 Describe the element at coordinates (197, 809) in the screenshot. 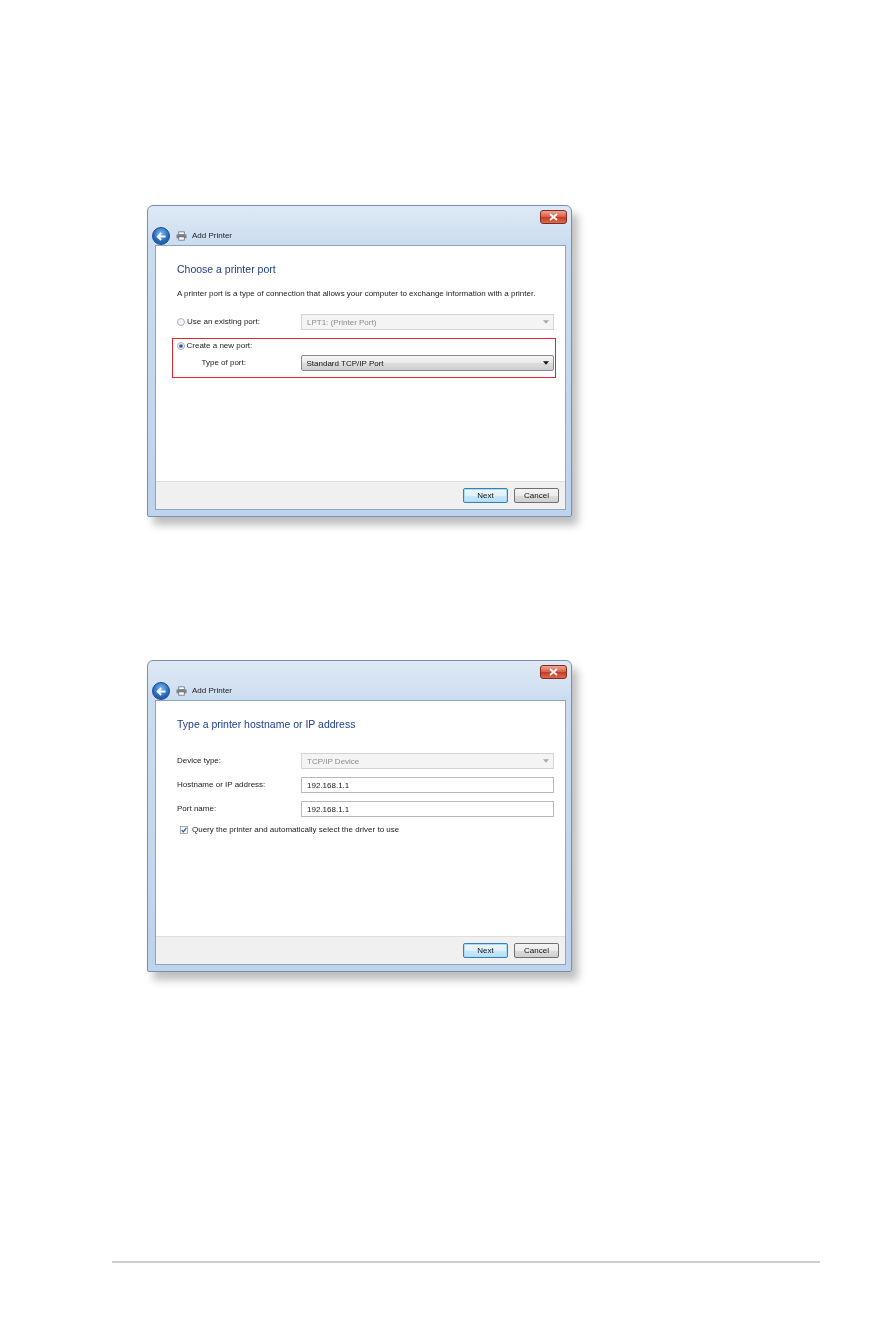

I see `field-label: Port name:` at that location.